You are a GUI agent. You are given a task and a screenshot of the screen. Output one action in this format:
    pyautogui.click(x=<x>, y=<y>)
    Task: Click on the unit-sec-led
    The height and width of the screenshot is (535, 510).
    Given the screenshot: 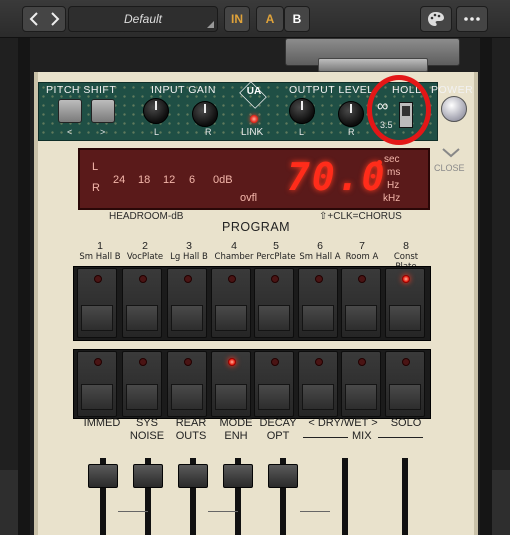 What is the action you would take?
    pyautogui.click(x=379, y=162)
    